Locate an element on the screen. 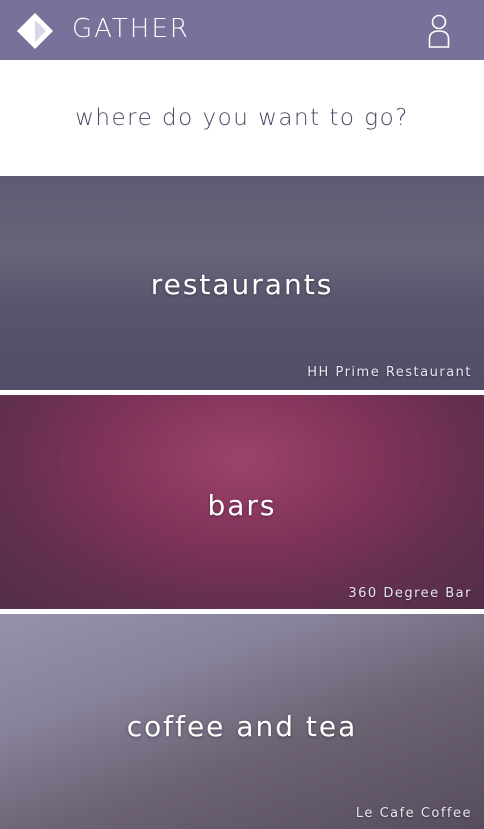  photo-caption-restaurants: HH Prime Restaurant is located at coordinates (389, 372).